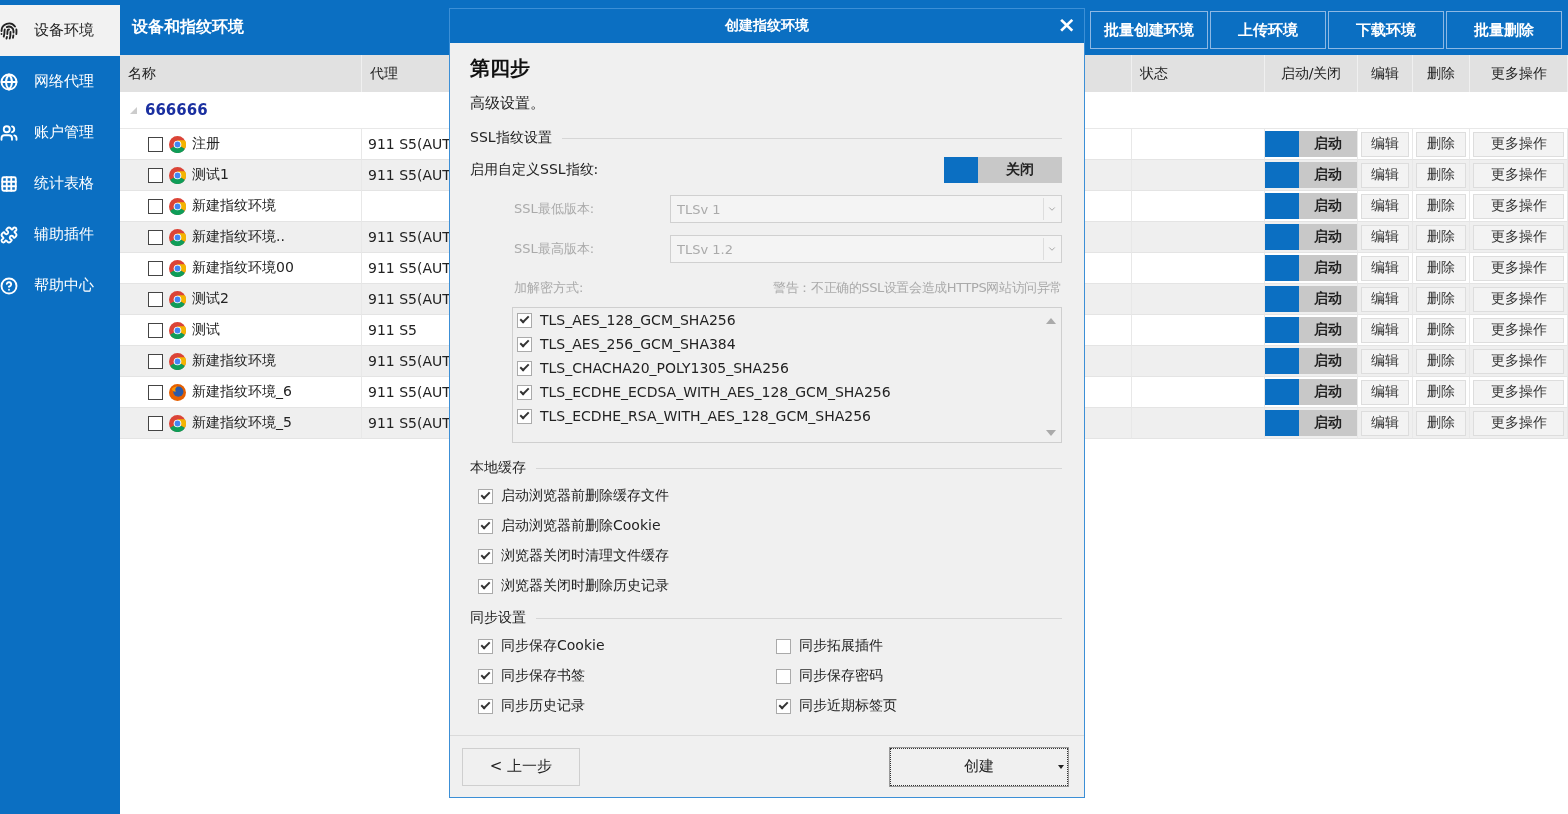 The width and height of the screenshot is (1568, 814). I want to click on option-label: 同步保存Cookie, so click(553, 646).